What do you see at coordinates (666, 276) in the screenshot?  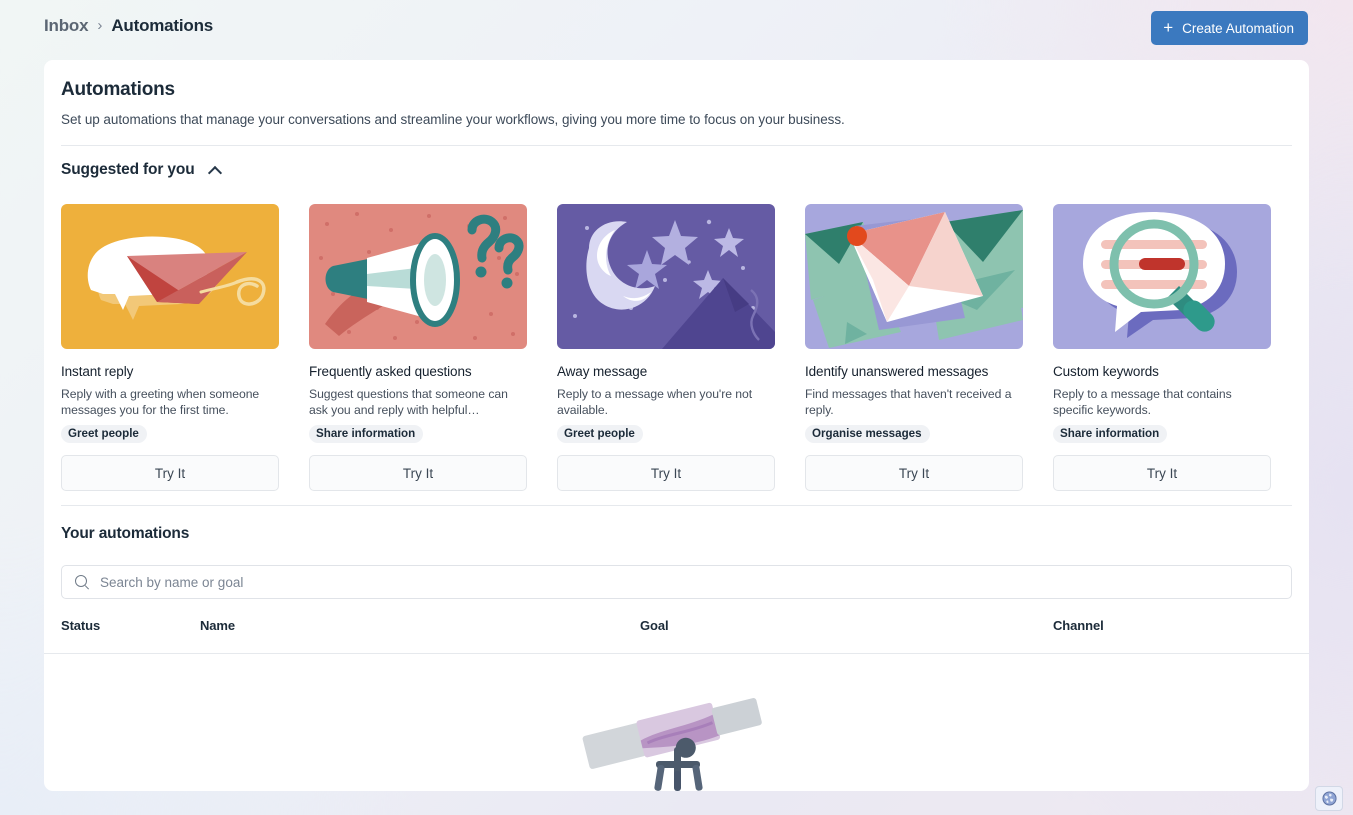 I see `away-message-night-illustration` at bounding box center [666, 276].